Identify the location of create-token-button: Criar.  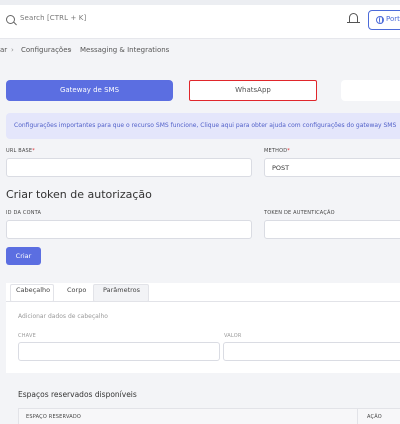
(23, 256).